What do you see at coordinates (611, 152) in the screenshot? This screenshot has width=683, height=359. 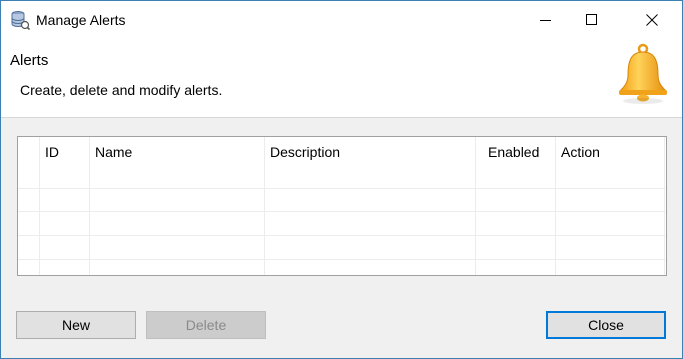 I see `column-header-action: Action` at bounding box center [611, 152].